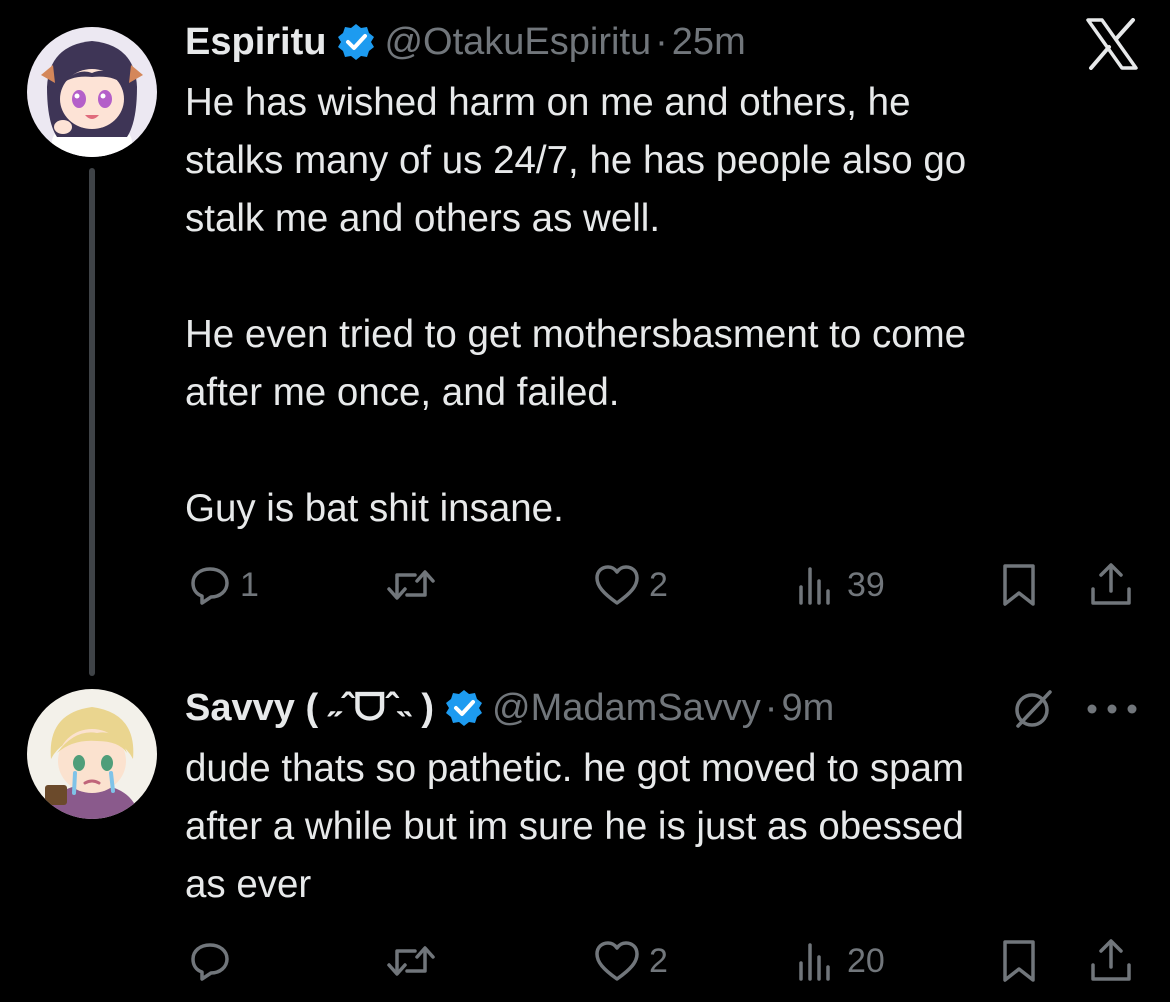 This screenshot has width=1170, height=1002. Describe the element at coordinates (517, 42) in the screenshot. I see `handle: @OtakuEspiritu` at that location.